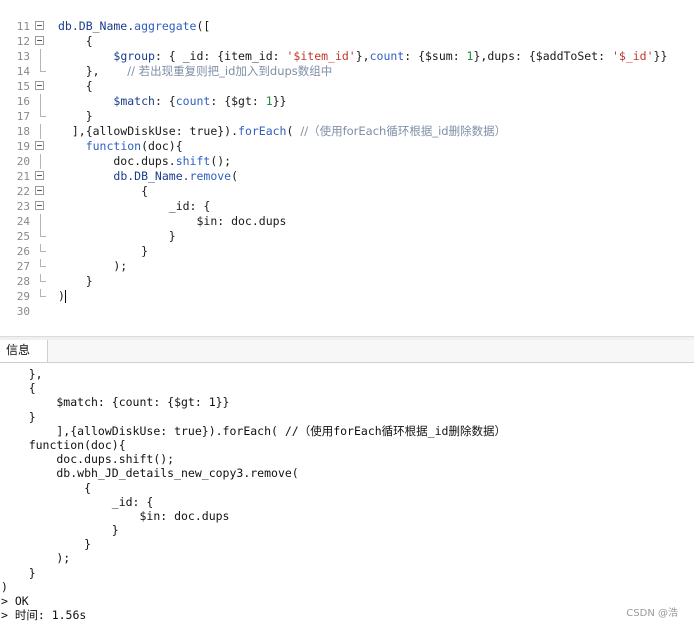 This screenshot has width=694, height=629. I want to click on code-text: _id: {, so click(134, 206).